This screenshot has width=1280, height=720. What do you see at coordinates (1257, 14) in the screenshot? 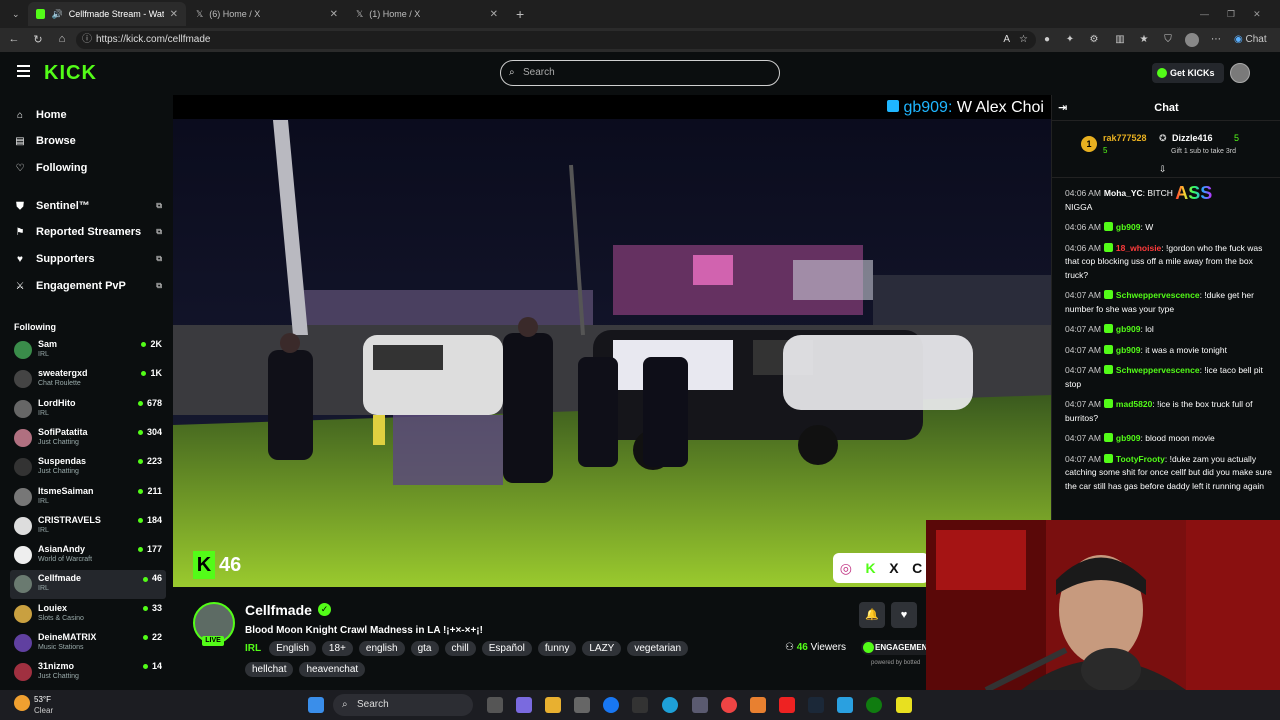
I see `close-window-icon: ✕` at bounding box center [1257, 14].